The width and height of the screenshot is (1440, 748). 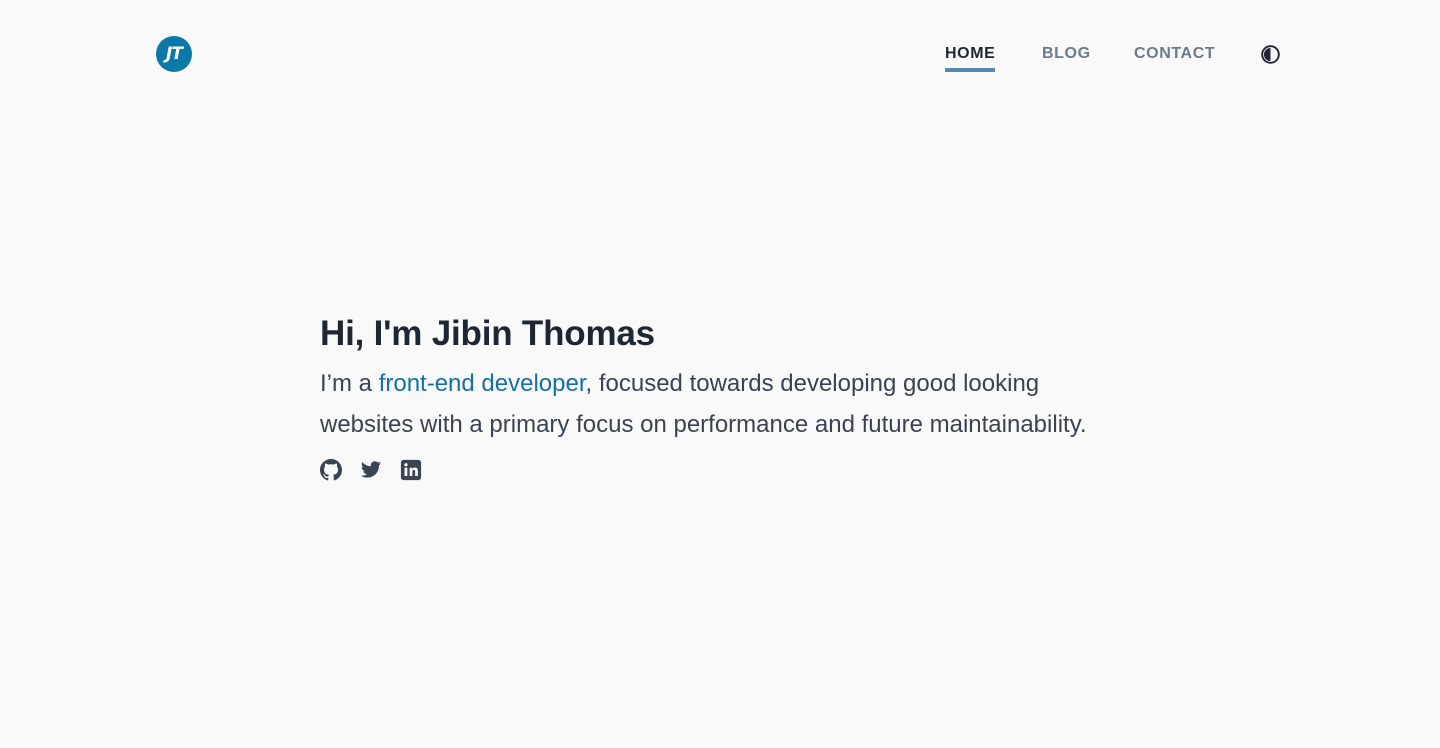 What do you see at coordinates (487, 333) in the screenshot?
I see `hero-title: Hi, I'm Jibin Thomas` at bounding box center [487, 333].